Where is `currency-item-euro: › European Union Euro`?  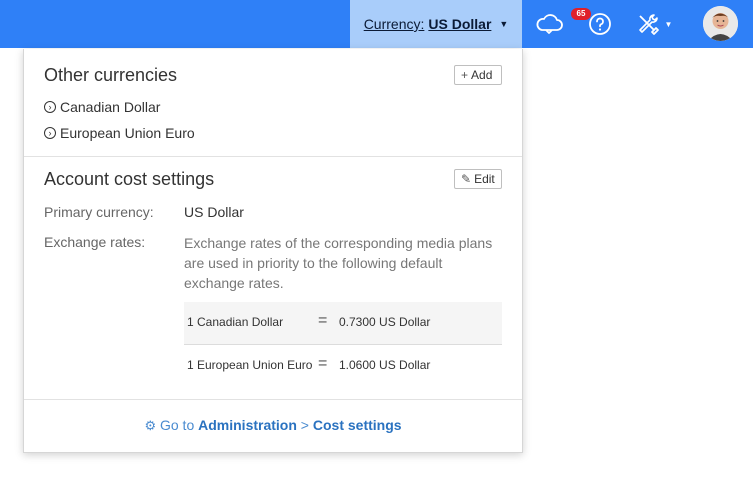
currency-item-euro: › European Union Euro is located at coordinates (119, 133).